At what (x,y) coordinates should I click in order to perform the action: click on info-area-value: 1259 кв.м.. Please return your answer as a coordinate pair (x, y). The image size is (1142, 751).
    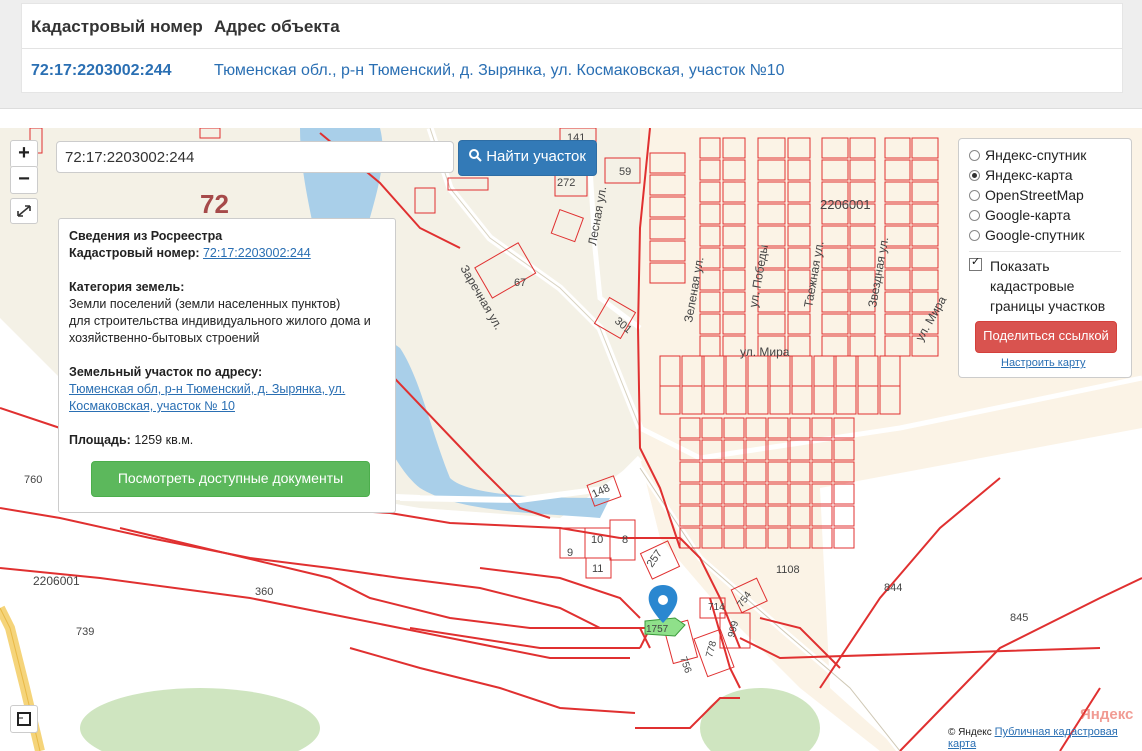
    Looking at the image, I should click on (164, 440).